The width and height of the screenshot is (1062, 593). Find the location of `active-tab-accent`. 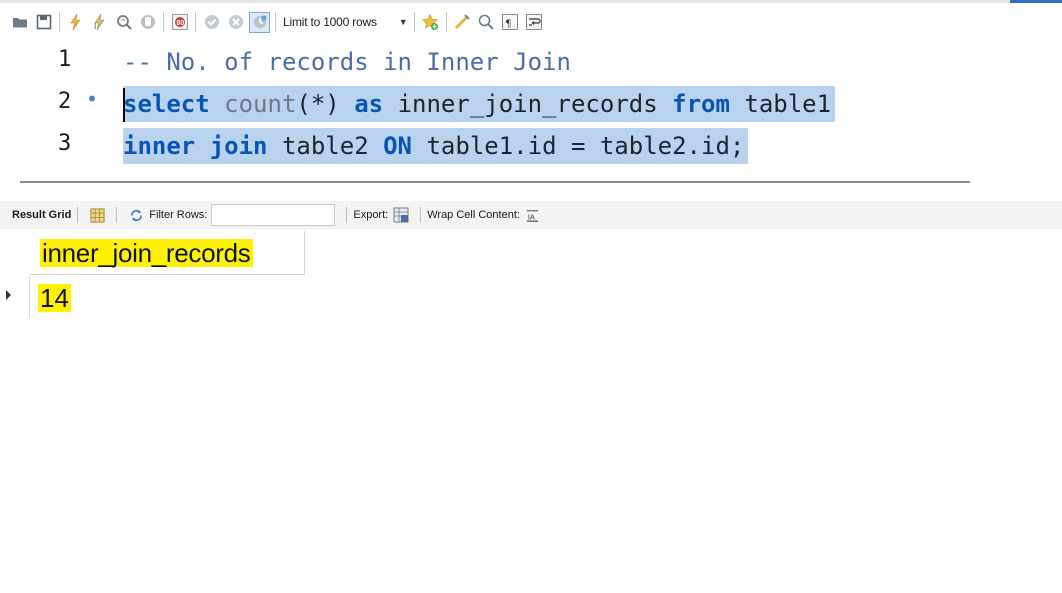

active-tab-accent is located at coordinates (1036, 1).